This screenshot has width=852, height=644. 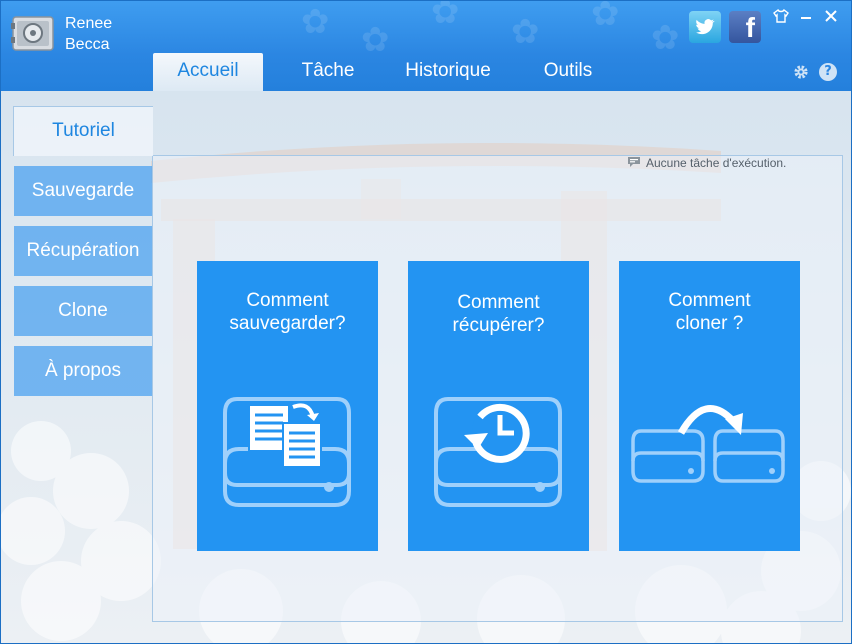 I want to click on tab-tache: Tâche, so click(x=328, y=72).